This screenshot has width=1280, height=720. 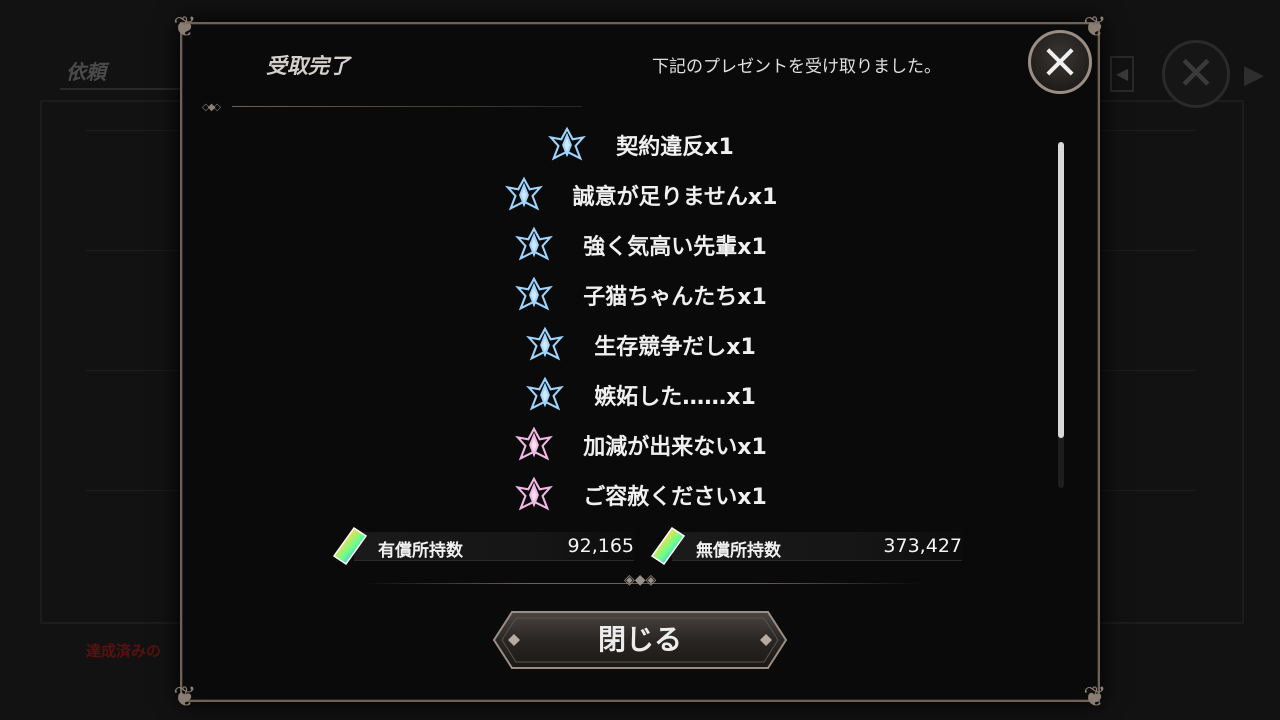 I want to click on close-button: 閉じる, so click(x=640, y=640).